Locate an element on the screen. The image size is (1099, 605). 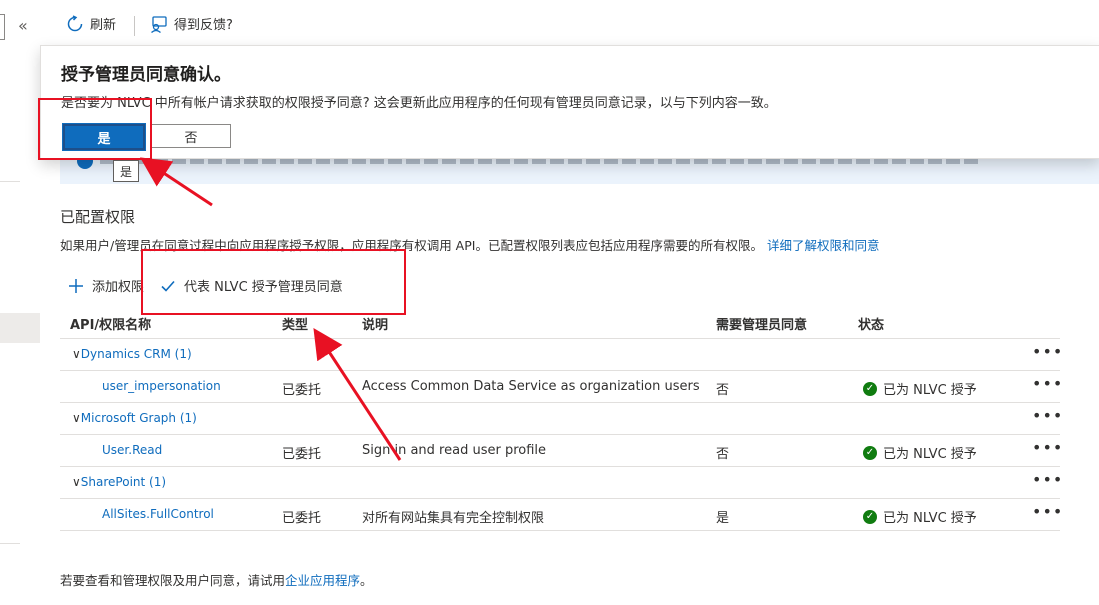
col-api-name: API/权限名称 is located at coordinates (110, 323).